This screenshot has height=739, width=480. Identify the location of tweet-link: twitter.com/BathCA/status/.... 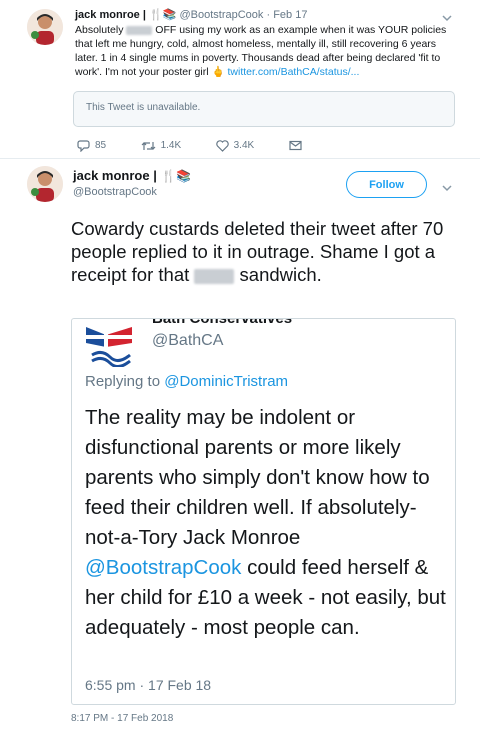
(293, 72).